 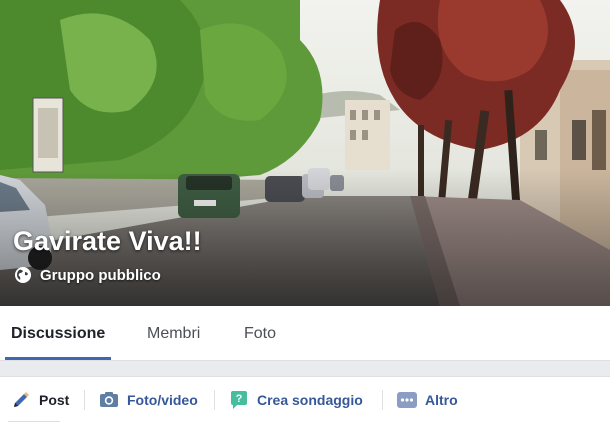 I want to click on group-tabs: Discussione Membri Foto, so click(x=305, y=333).